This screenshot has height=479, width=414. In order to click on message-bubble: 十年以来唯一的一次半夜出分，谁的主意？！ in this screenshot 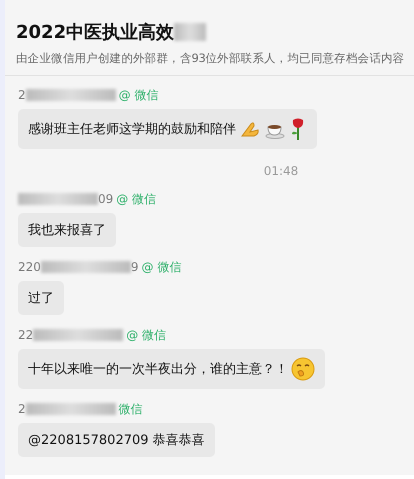, I will do `click(171, 369)`.